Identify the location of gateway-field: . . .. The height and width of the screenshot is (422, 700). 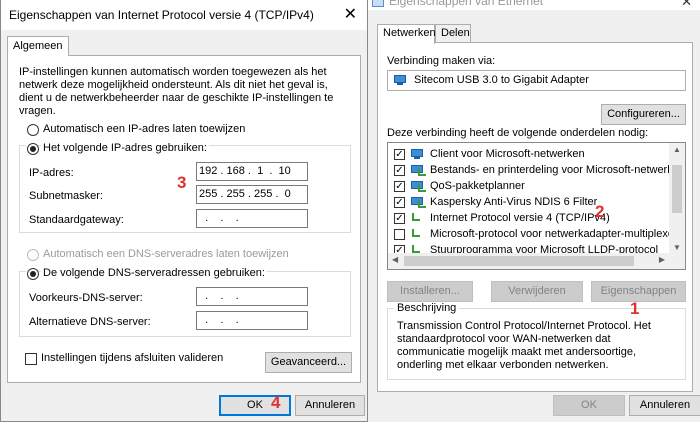
(252, 218).